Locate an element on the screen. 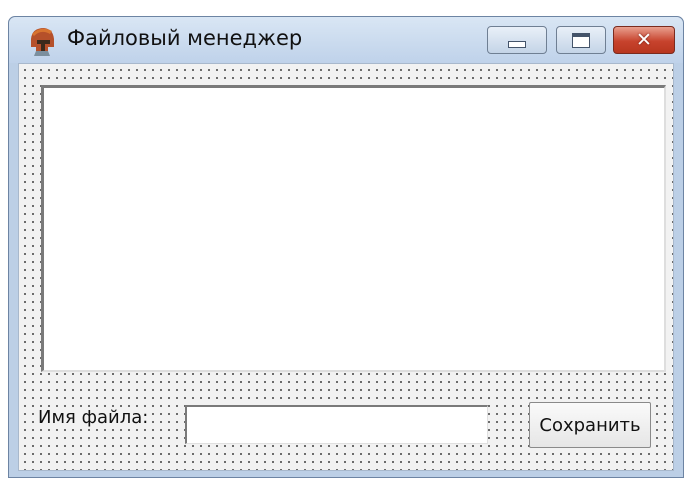 The image size is (690, 481). maximize-icon is located at coordinates (581, 40).